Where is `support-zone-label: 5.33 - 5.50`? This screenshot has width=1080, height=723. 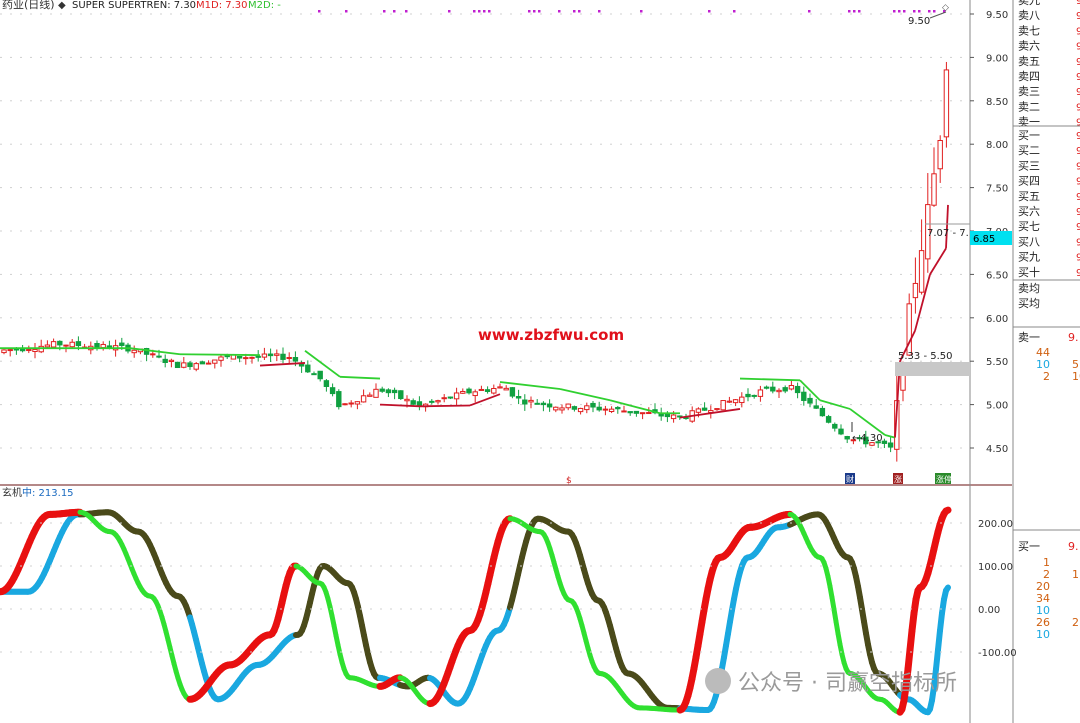
support-zone-label: 5.33 - 5.50 is located at coordinates (925, 356).